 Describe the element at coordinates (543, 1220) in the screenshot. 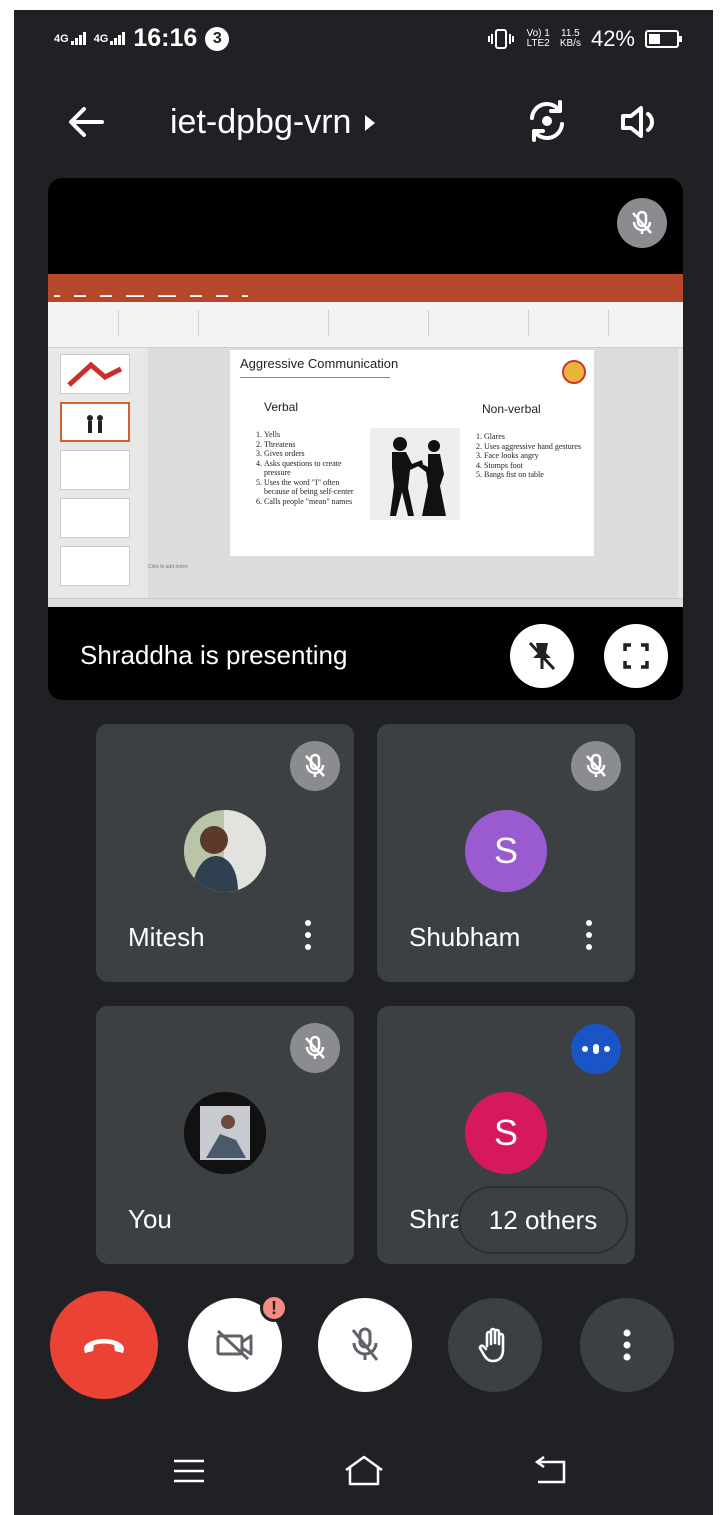

I see `others-button: 12 others` at that location.